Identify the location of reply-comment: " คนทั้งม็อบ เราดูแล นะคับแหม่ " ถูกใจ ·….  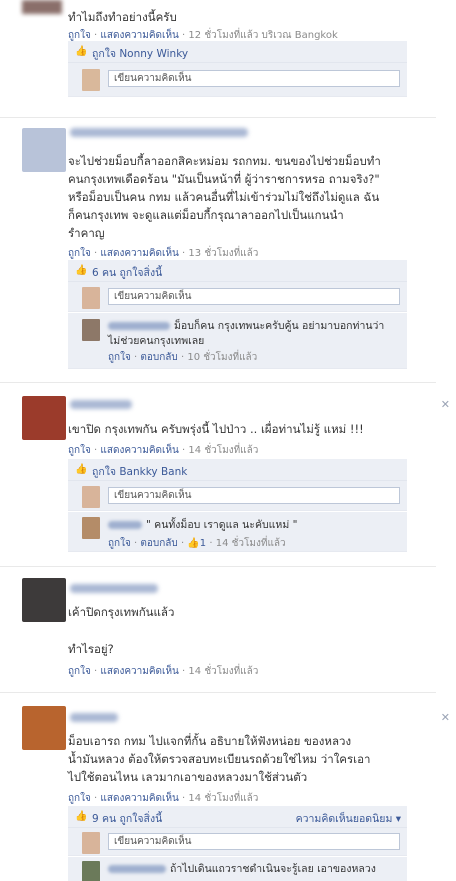
(237, 532).